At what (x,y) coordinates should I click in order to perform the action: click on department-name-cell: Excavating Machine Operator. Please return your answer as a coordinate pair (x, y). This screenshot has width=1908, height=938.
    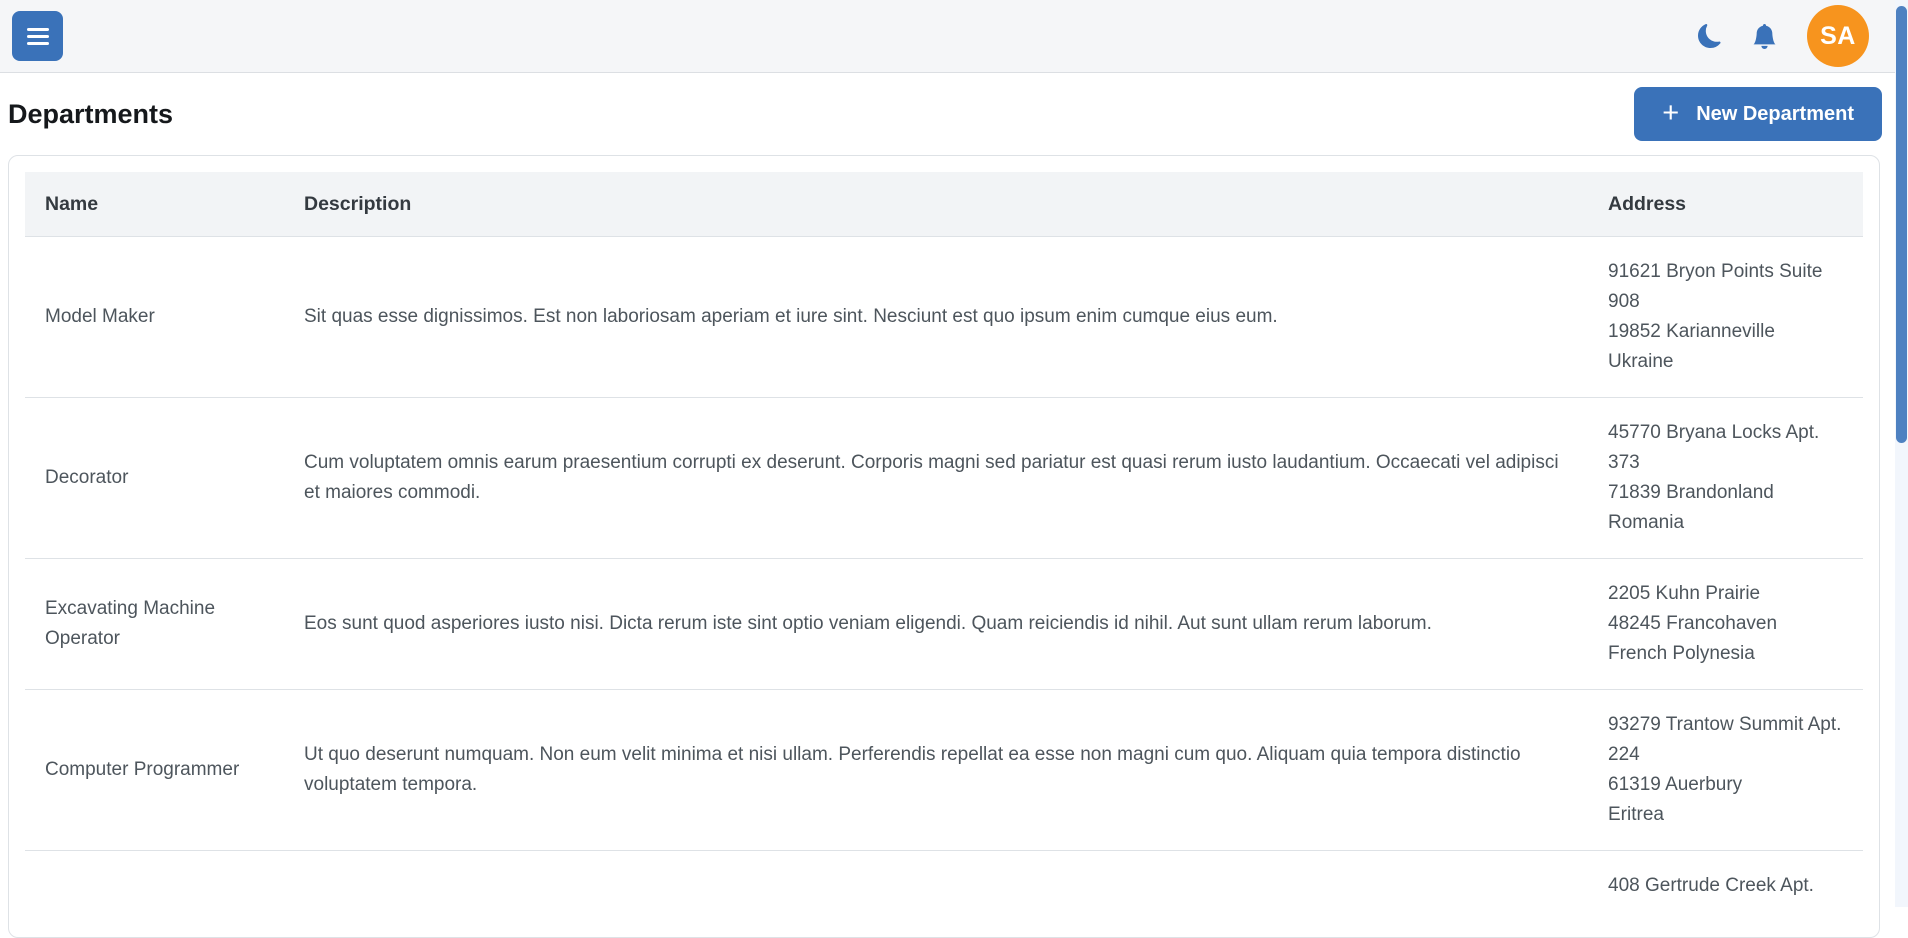
    Looking at the image, I should click on (154, 624).